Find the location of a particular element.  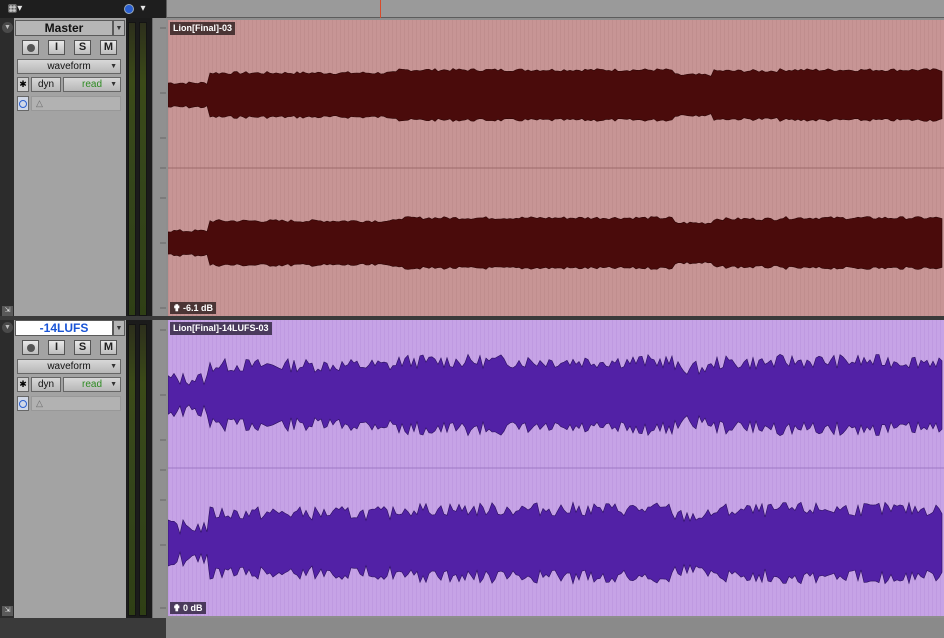

clip-name-label: Lion[Final]-03 is located at coordinates (202, 28).